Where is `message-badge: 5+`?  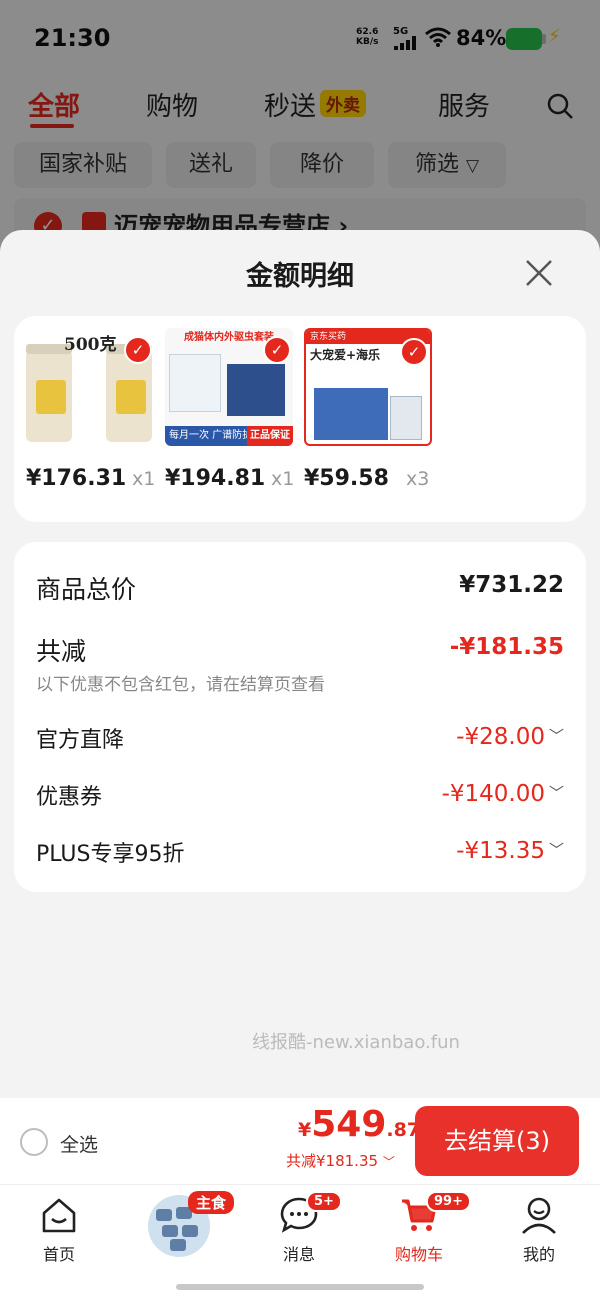 message-badge: 5+ is located at coordinates (324, 1201).